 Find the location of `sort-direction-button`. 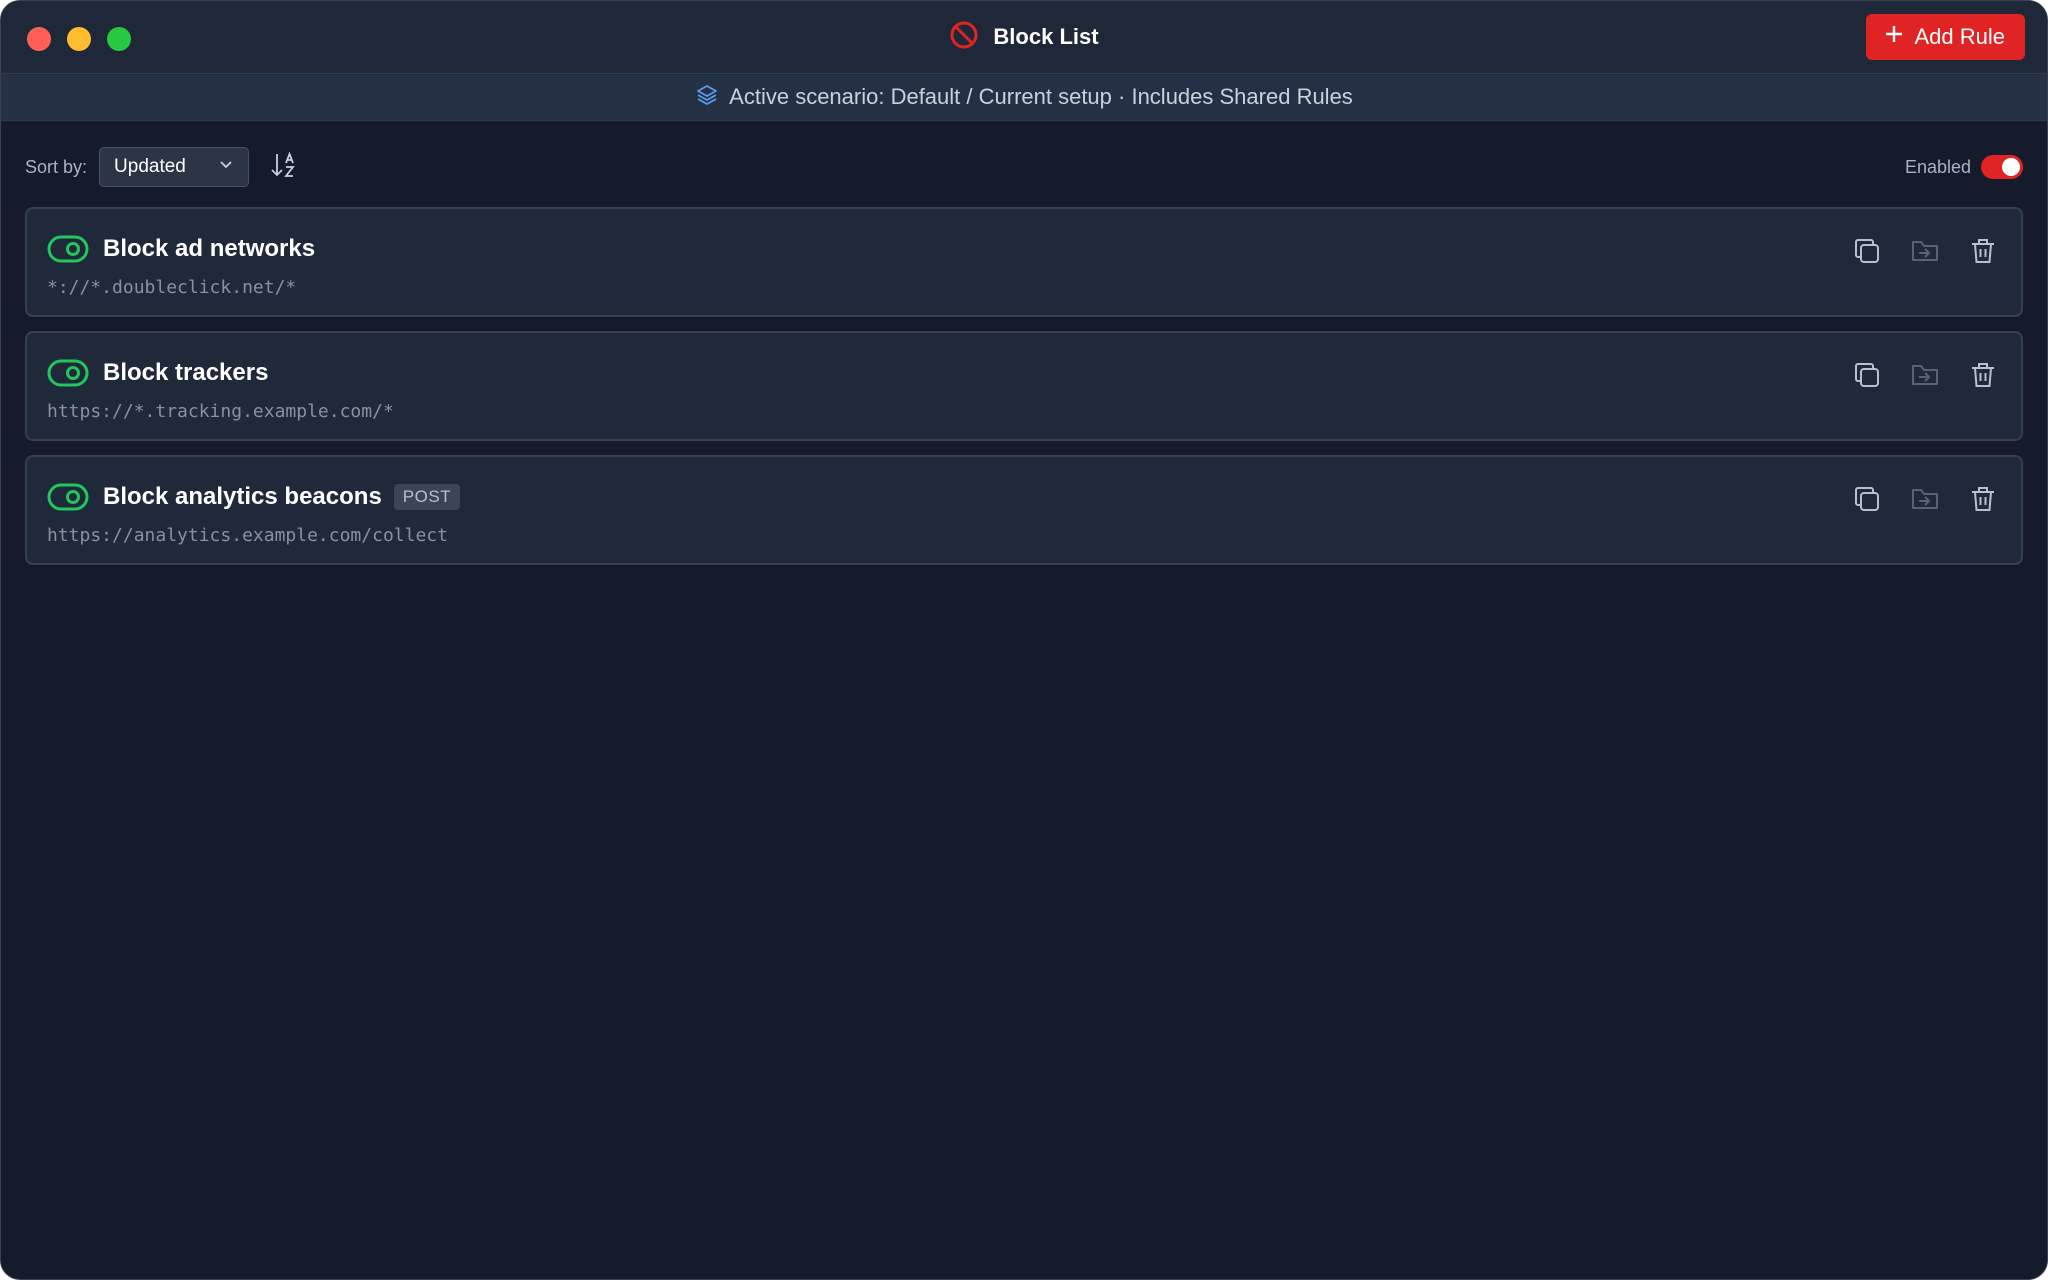

sort-direction-button is located at coordinates (284, 167).